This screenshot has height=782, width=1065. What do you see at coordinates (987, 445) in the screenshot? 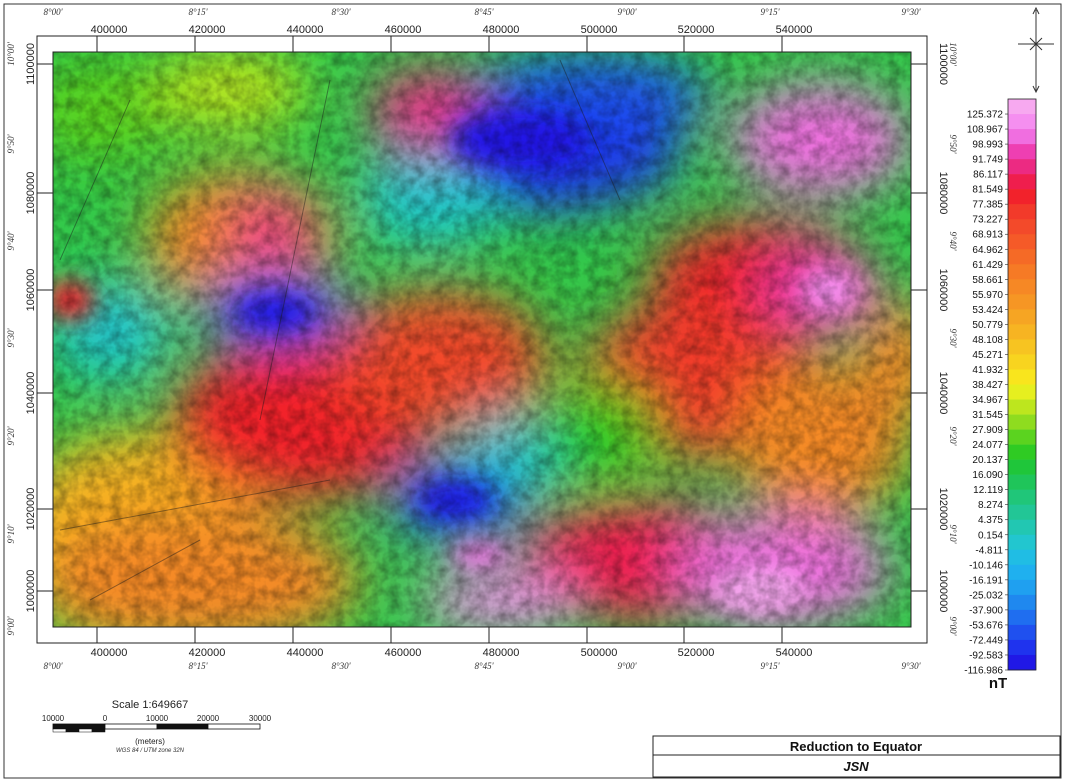
I see `legend-value: 24.077` at bounding box center [987, 445].